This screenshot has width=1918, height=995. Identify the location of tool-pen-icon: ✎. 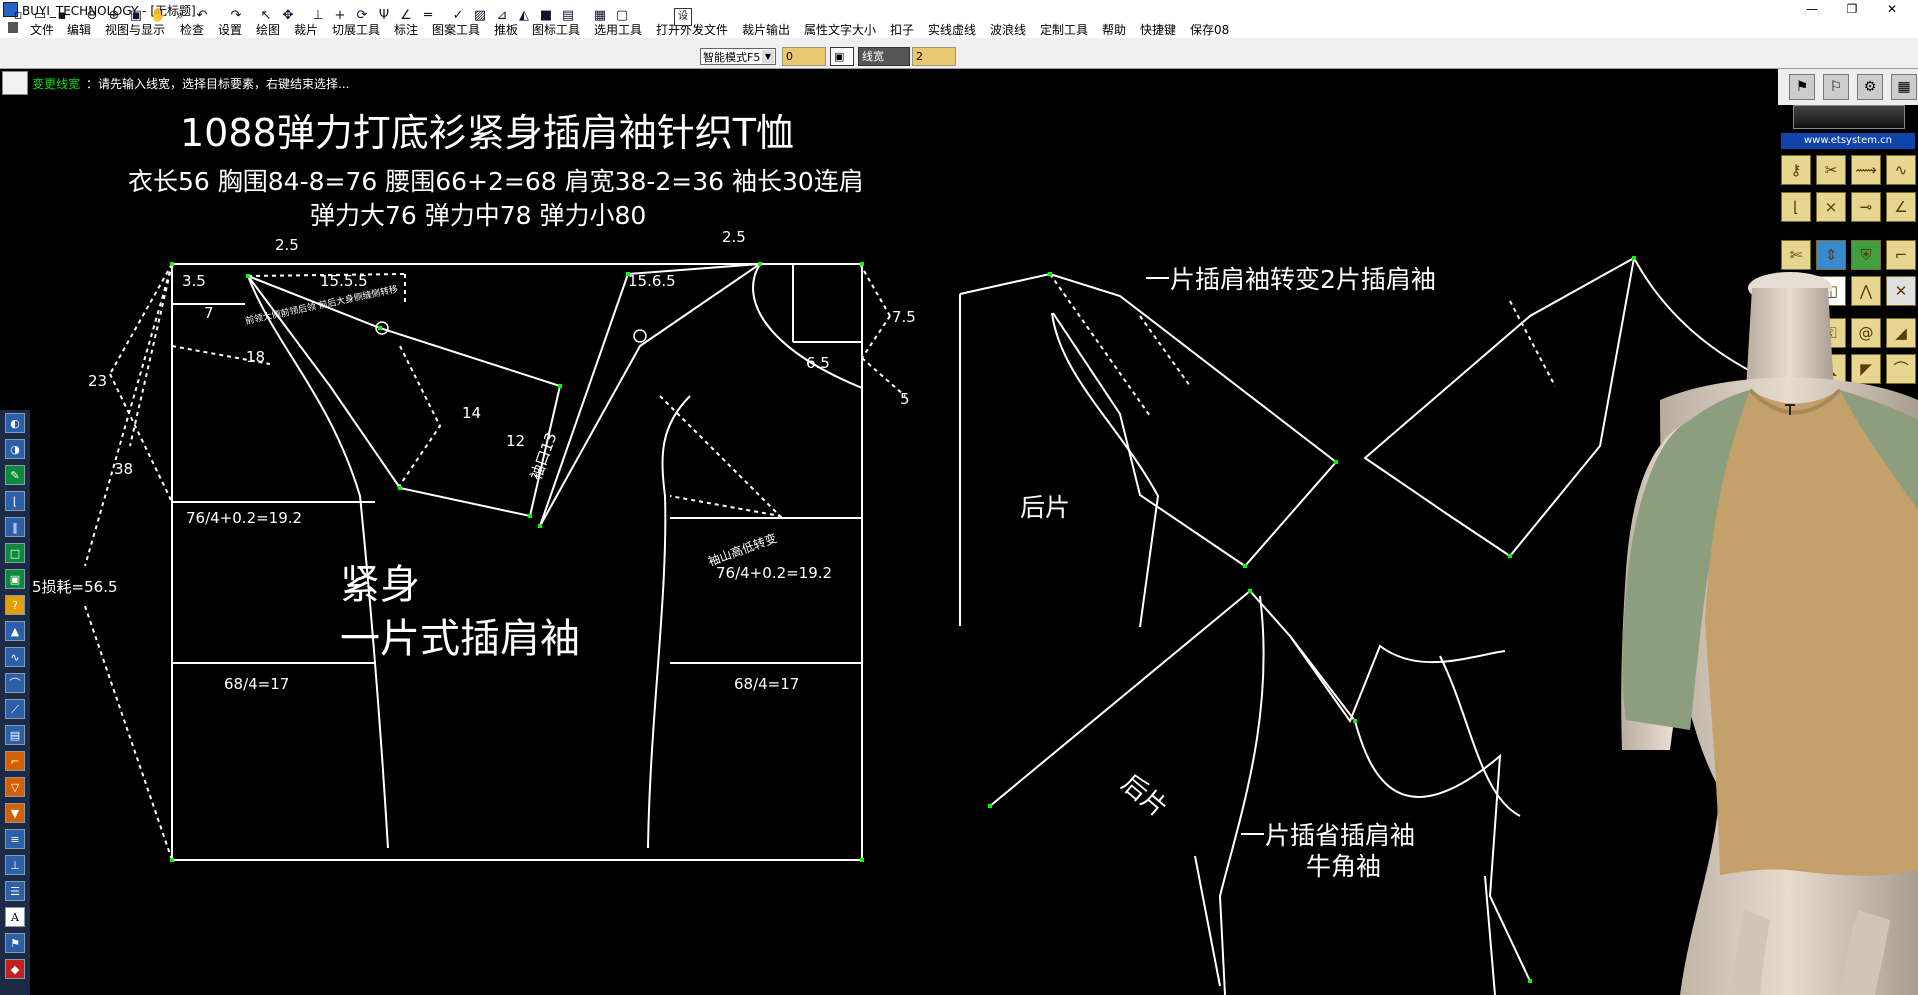
(15, 475).